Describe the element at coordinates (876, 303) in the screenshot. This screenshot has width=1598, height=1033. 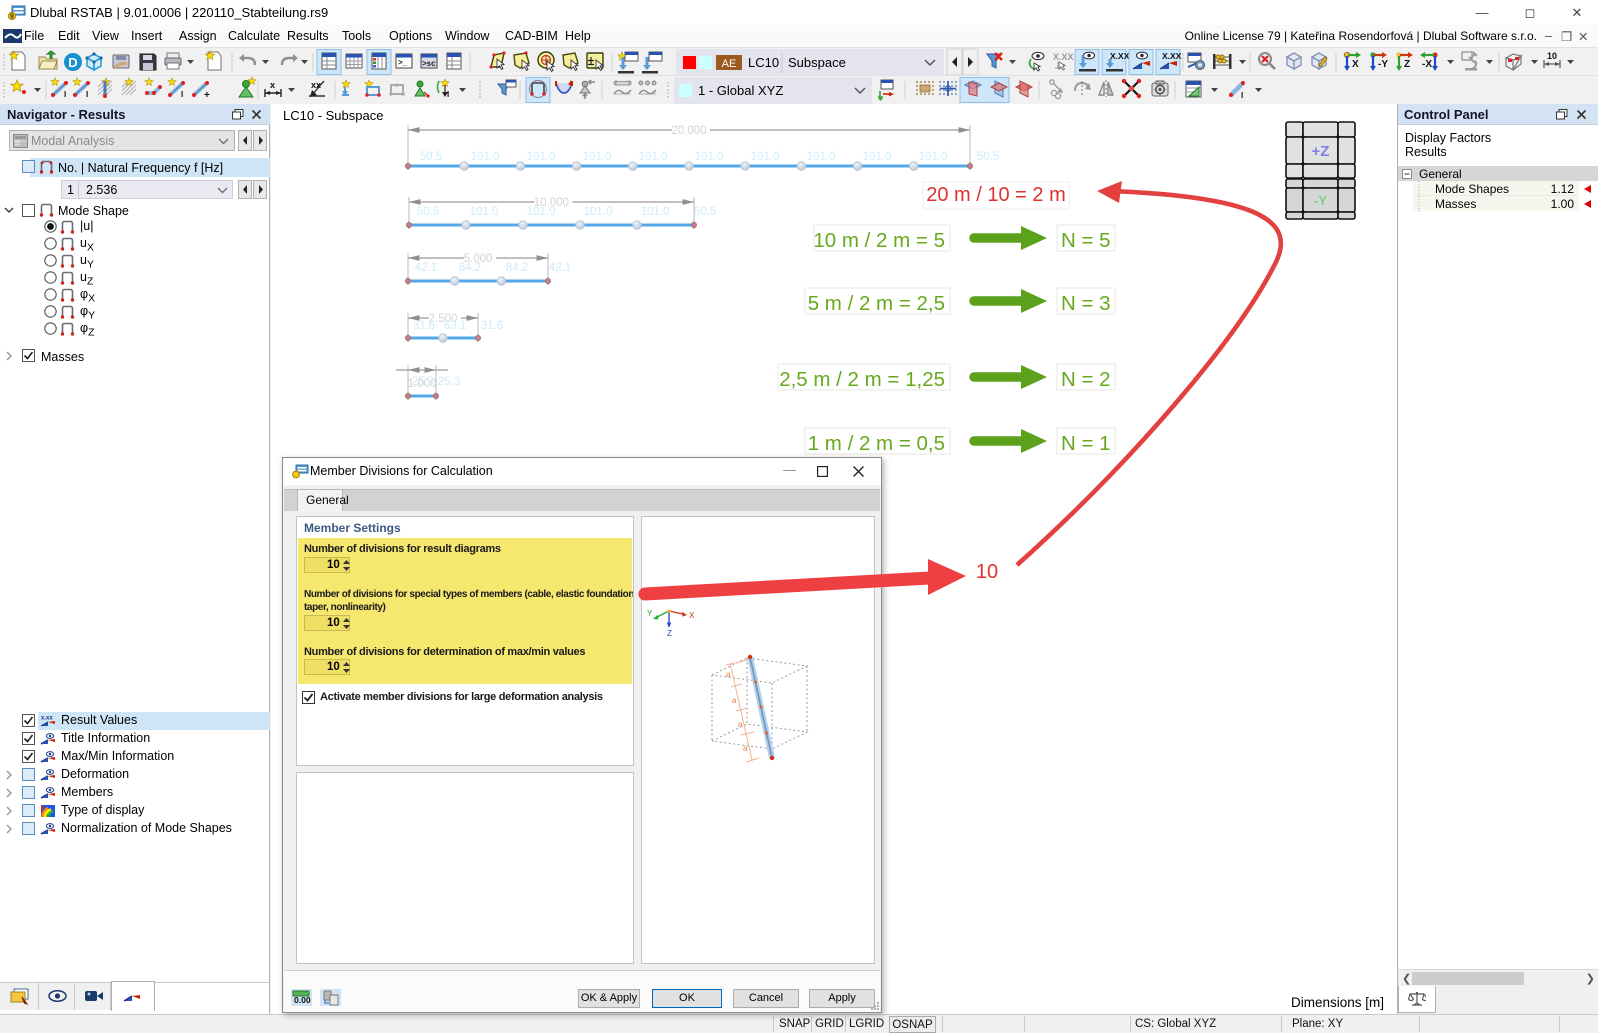
I see `svg-text: 5 m / 2 m = 2,5` at that location.